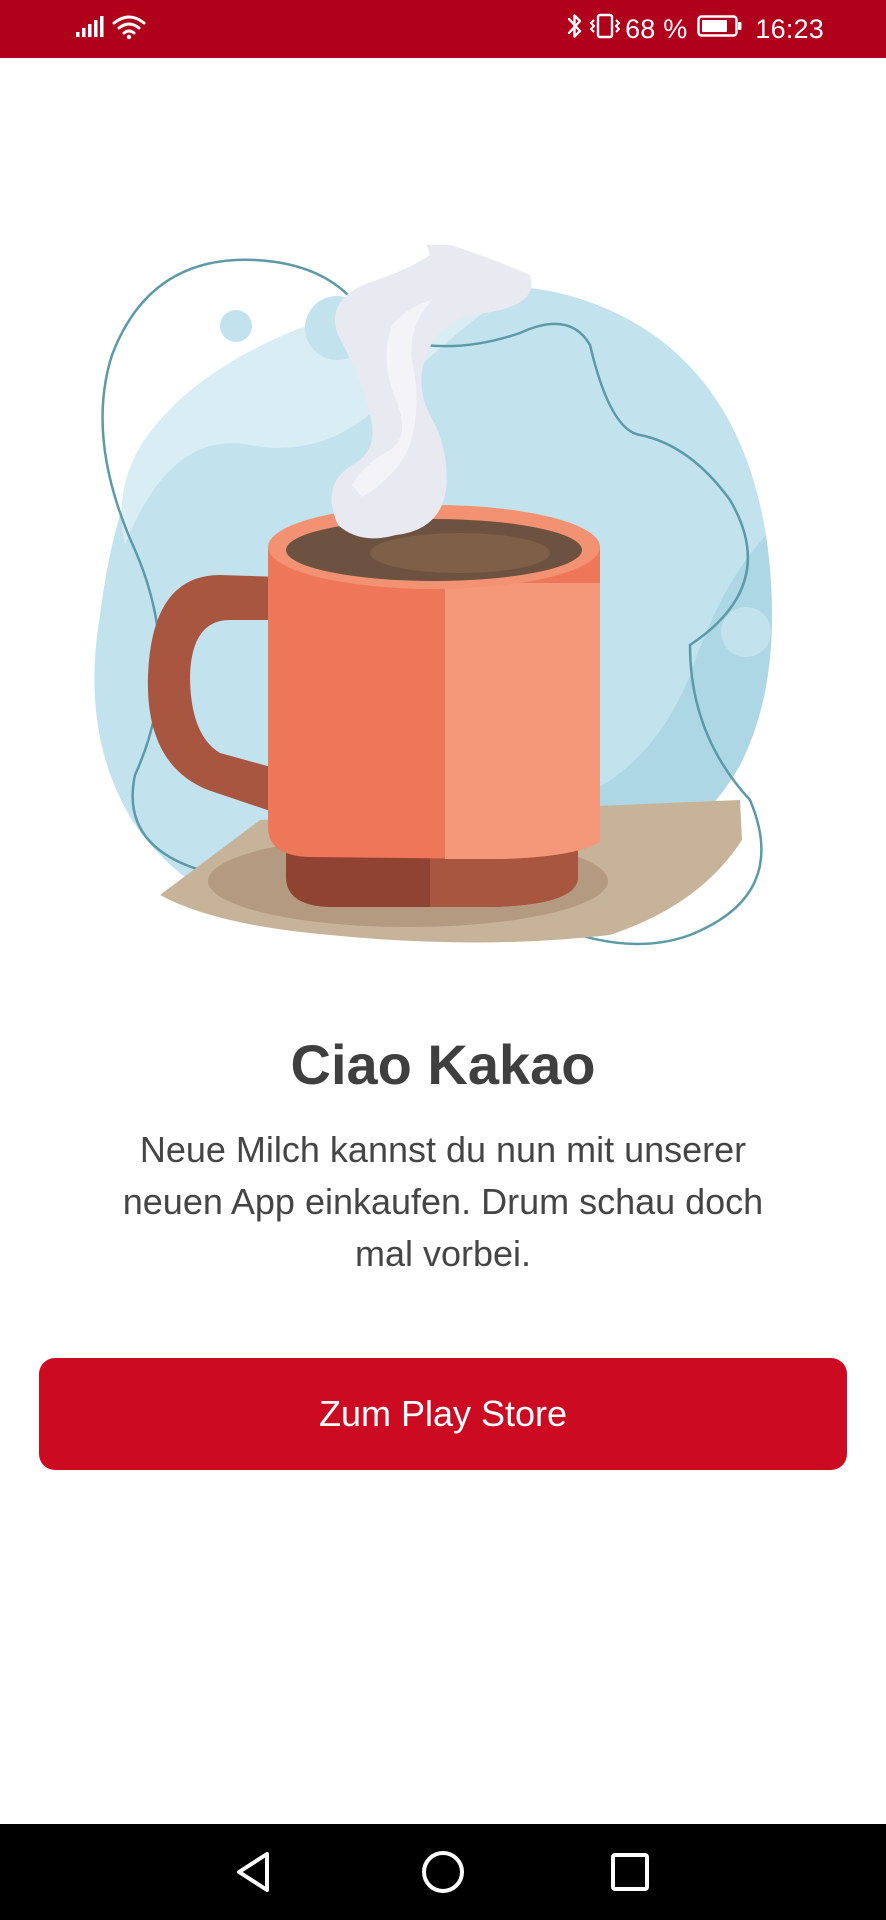 Image resolution: width=886 pixels, height=1920 pixels. I want to click on play-store-button-label: Zum Play Store, so click(443, 1413).